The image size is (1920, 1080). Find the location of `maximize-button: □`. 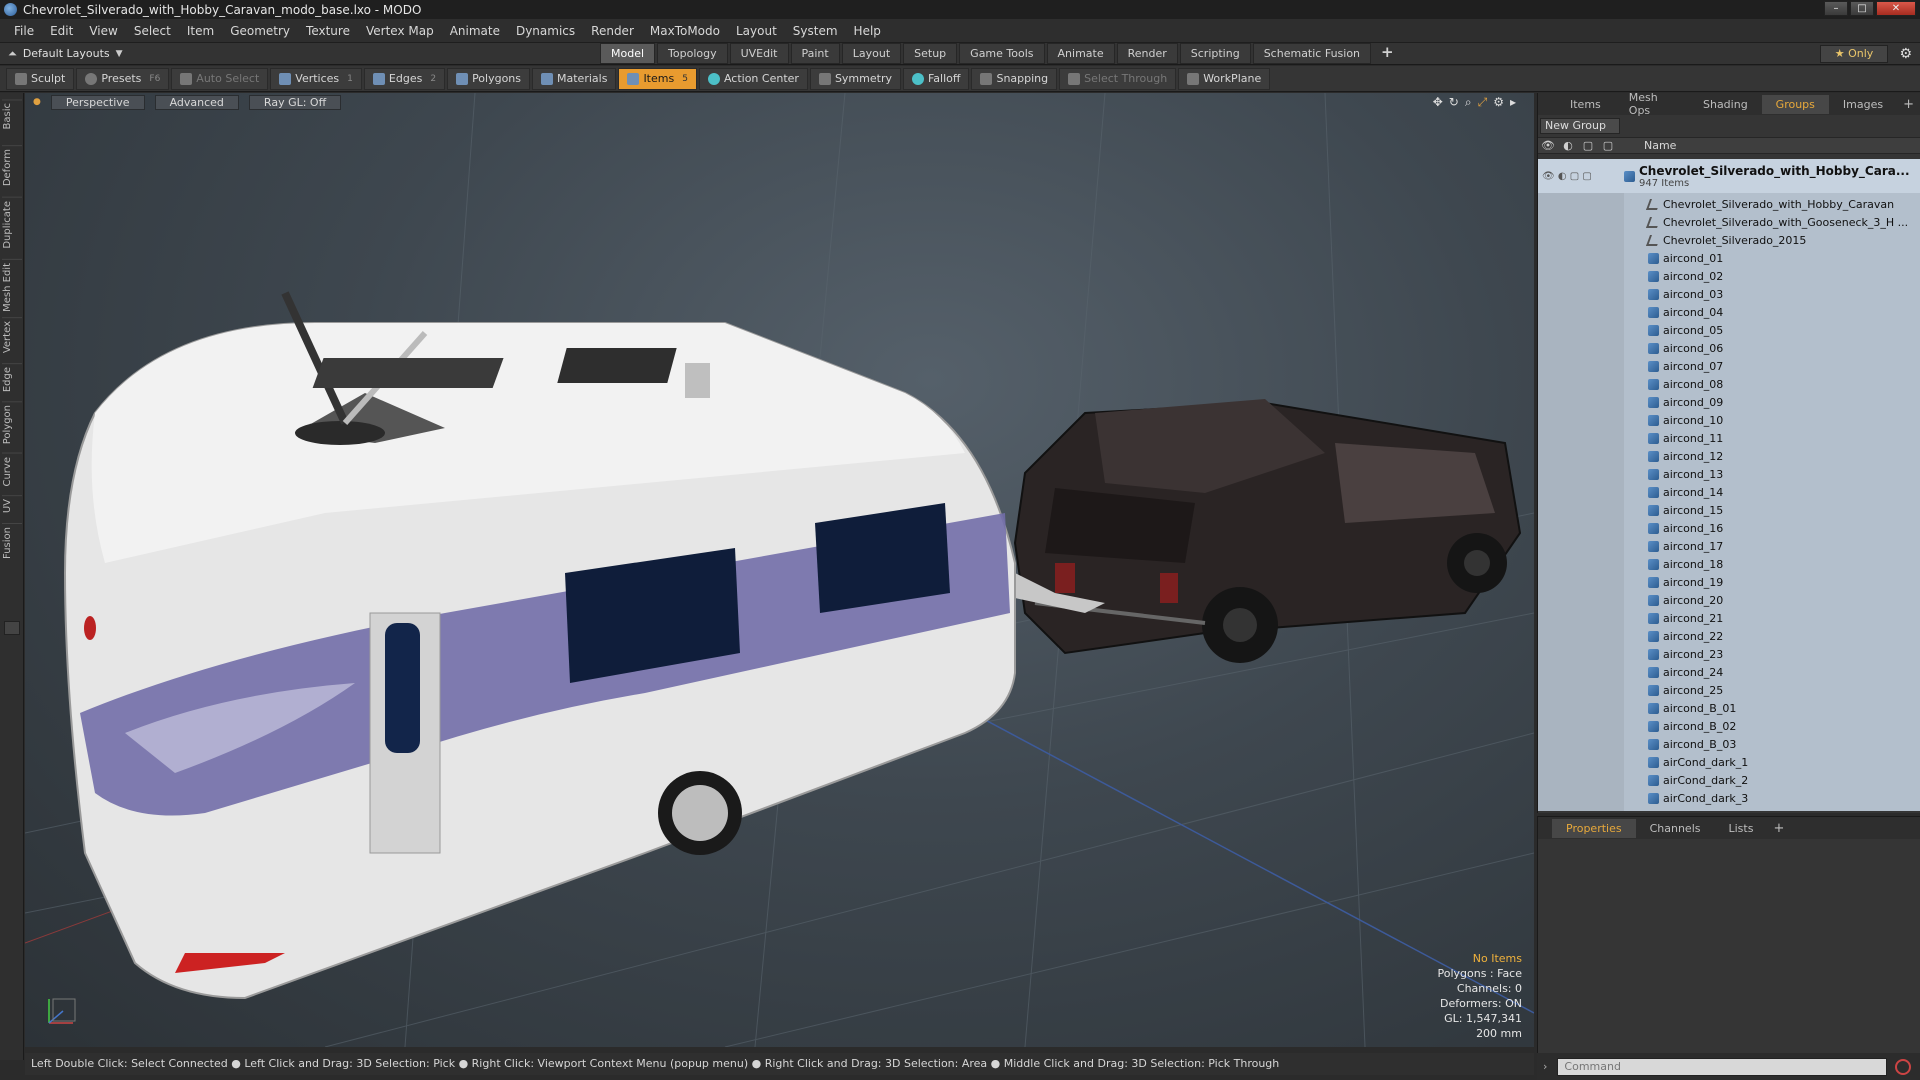

maximize-button: □ is located at coordinates (1862, 8).